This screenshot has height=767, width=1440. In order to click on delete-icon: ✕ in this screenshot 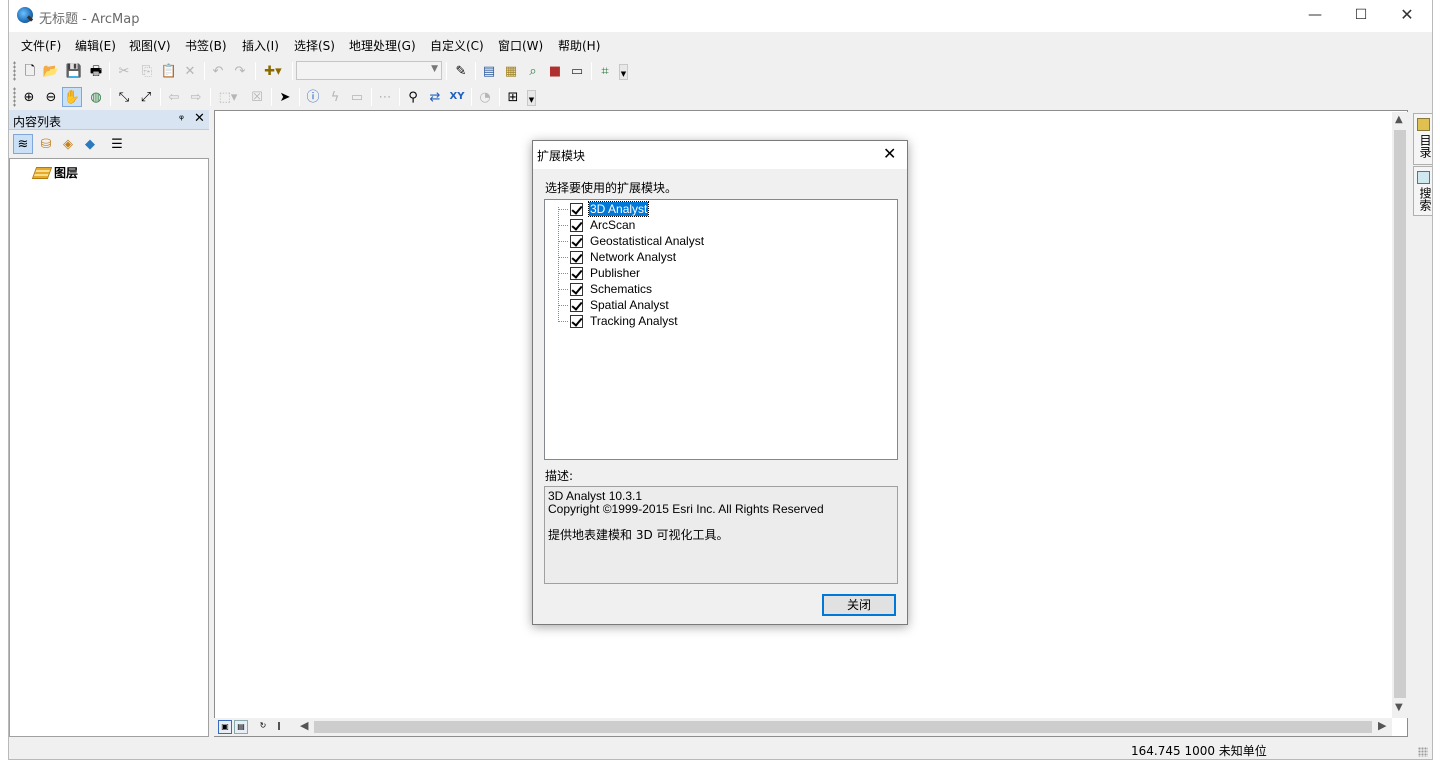, I will do `click(190, 71)`.